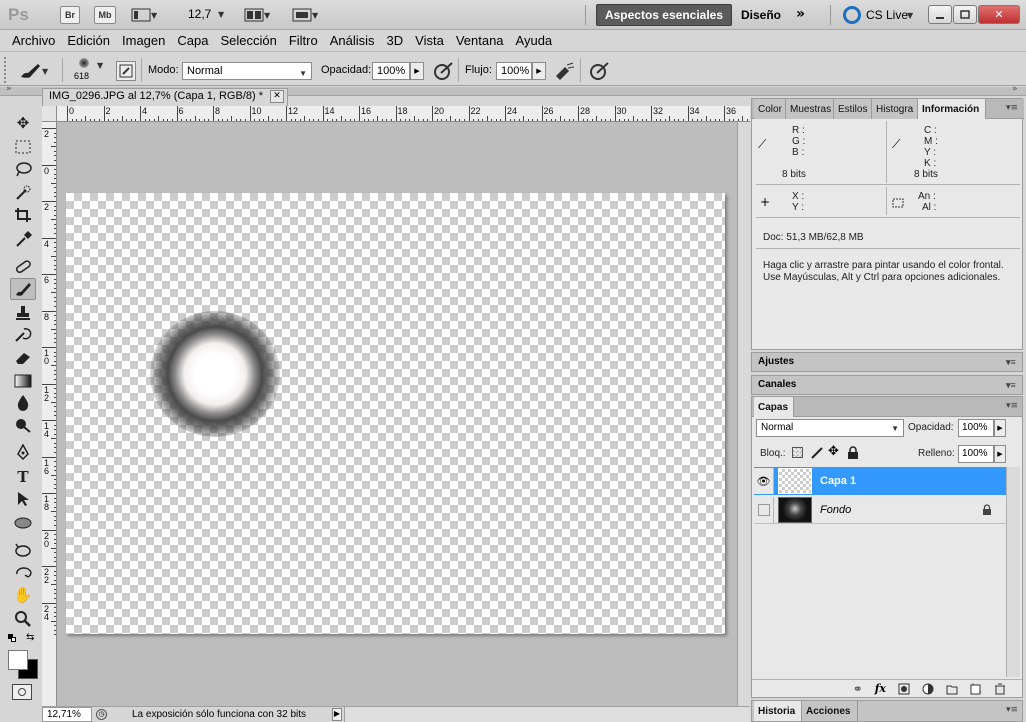 The height and width of the screenshot is (722, 1026). Describe the element at coordinates (976, 428) in the screenshot. I see `layer-opacity-input: 100%` at that location.